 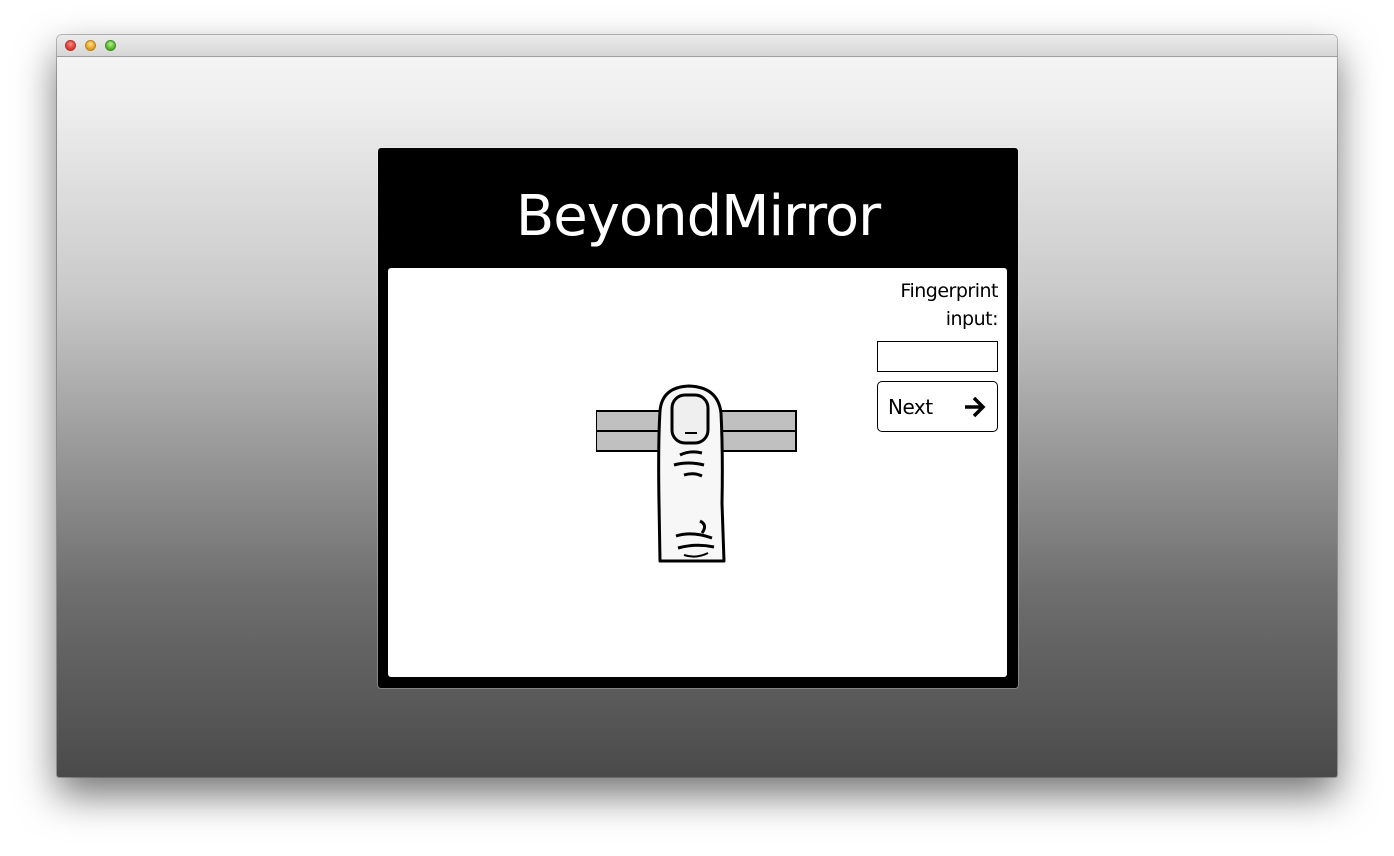 What do you see at coordinates (975, 407) in the screenshot?
I see `arrow-right-icon` at bounding box center [975, 407].